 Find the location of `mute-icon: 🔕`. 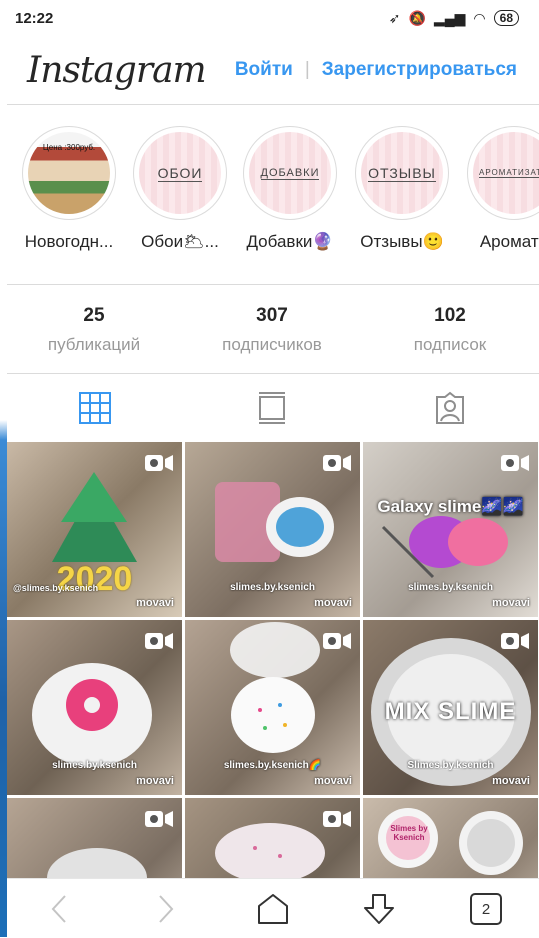

mute-icon: 🔕 is located at coordinates (417, 17).